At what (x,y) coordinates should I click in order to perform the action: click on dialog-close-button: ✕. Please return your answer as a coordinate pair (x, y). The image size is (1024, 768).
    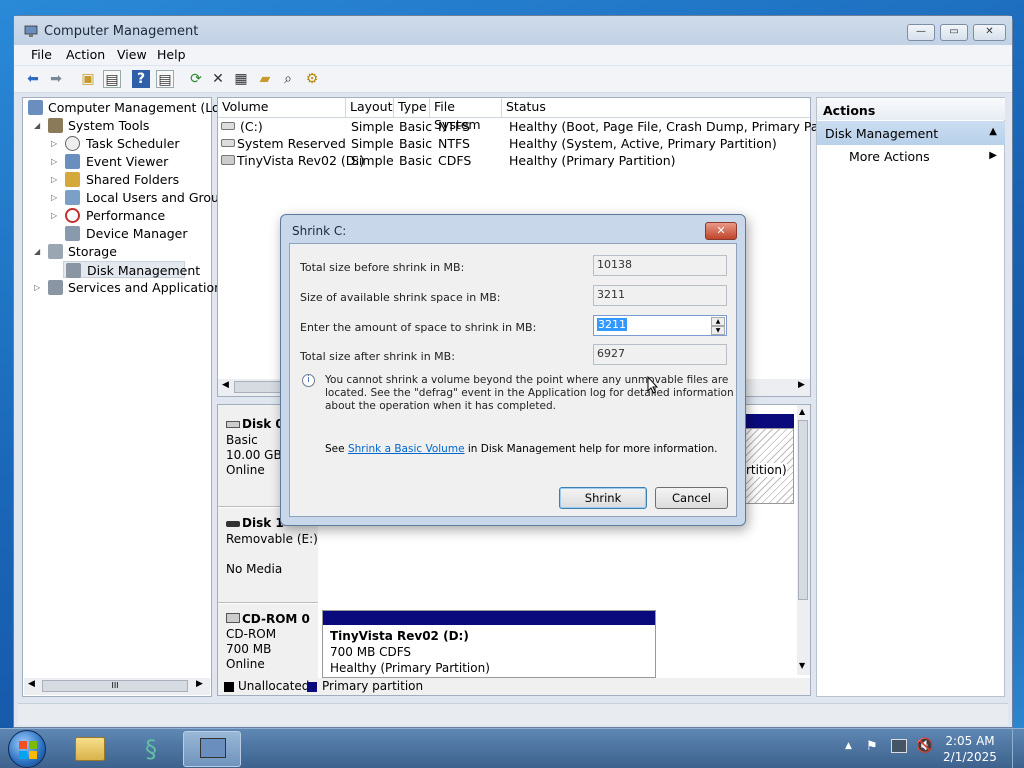
    Looking at the image, I should click on (721, 231).